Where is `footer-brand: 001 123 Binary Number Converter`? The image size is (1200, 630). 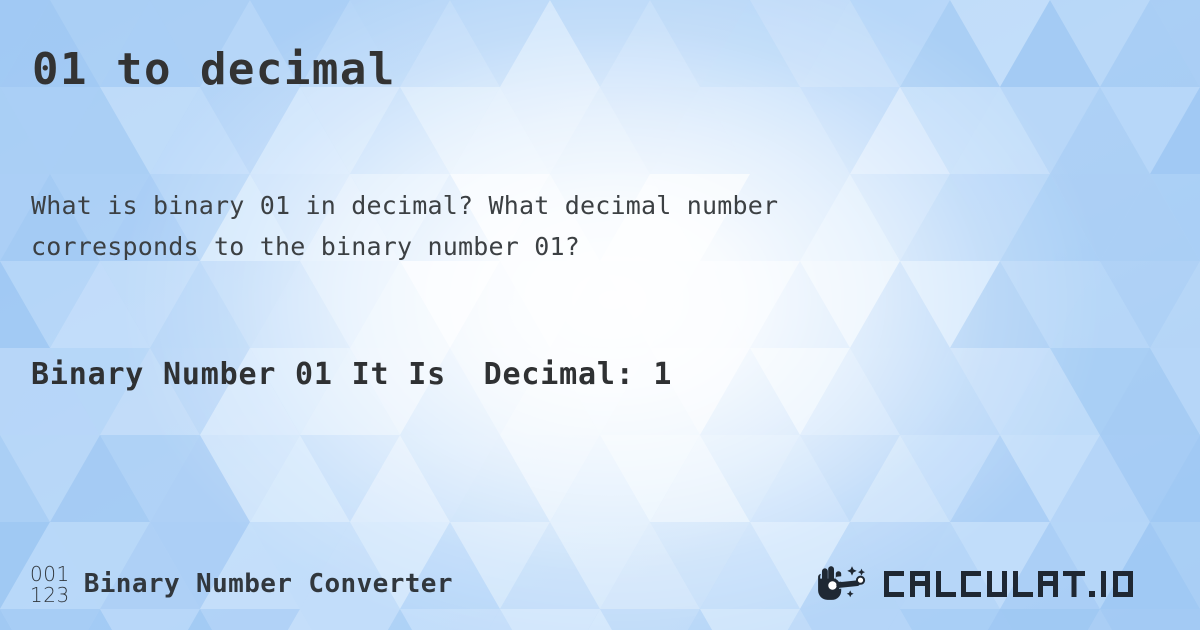
footer-brand: 001 123 Binary Number Converter is located at coordinates (241, 584).